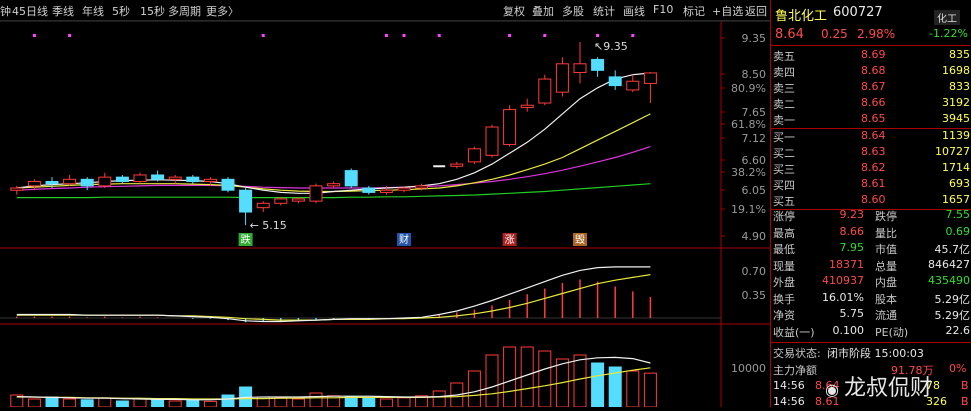 The width and height of the screenshot is (971, 411). What do you see at coordinates (834, 34) in the screenshot?
I see `price-change: 0.25` at bounding box center [834, 34].